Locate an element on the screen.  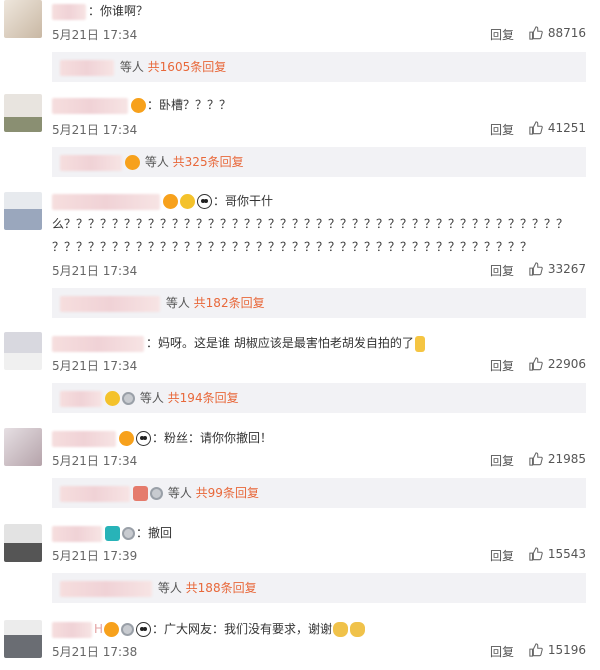
like-button: 33267 is located at coordinates (557, 269).